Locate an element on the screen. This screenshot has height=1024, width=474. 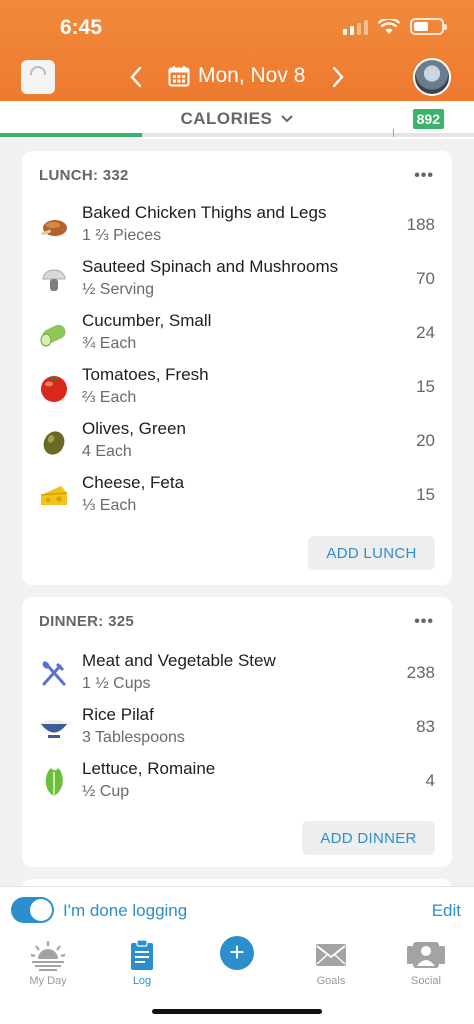
food-calories: 188 is located at coordinates (420, 224).